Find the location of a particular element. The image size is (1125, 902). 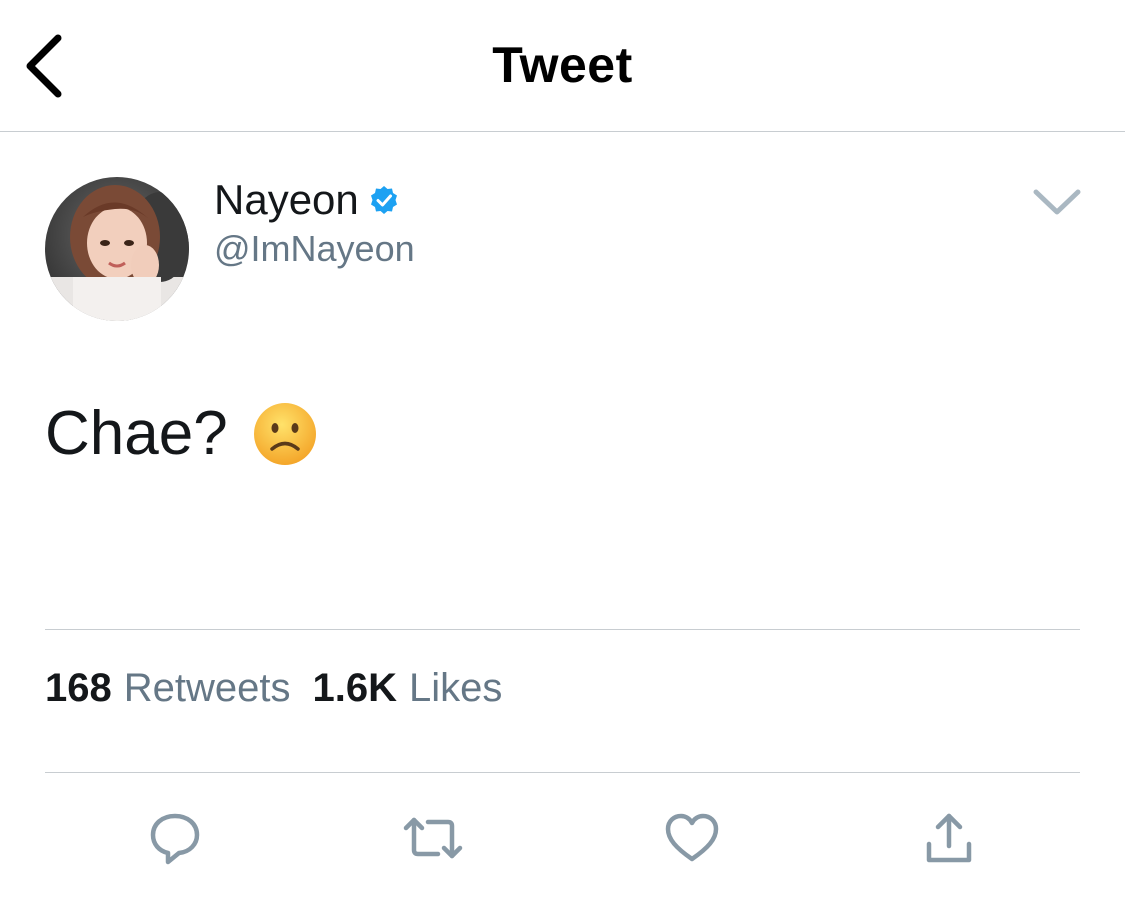

tweet-text: Chae? is located at coordinates (181, 433).